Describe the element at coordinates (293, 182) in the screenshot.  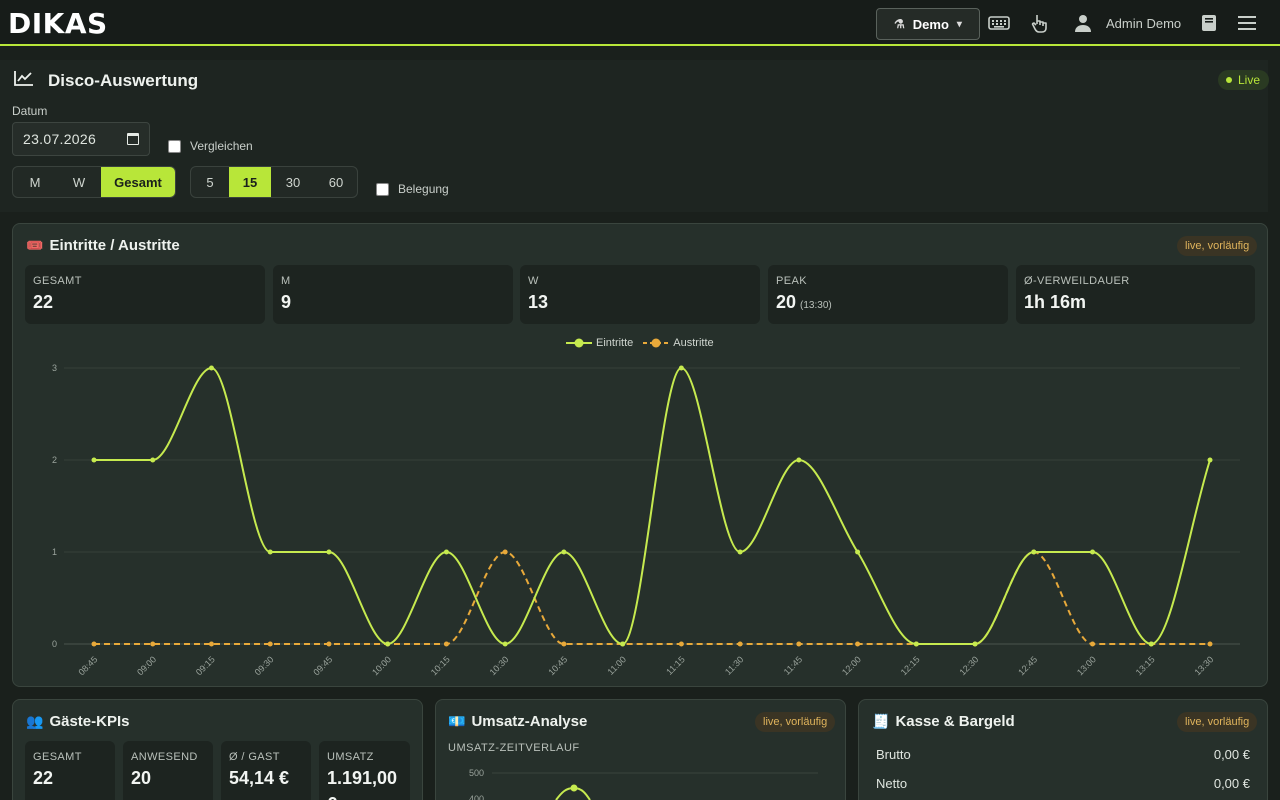
I see `interval-option-30: 30` at that location.